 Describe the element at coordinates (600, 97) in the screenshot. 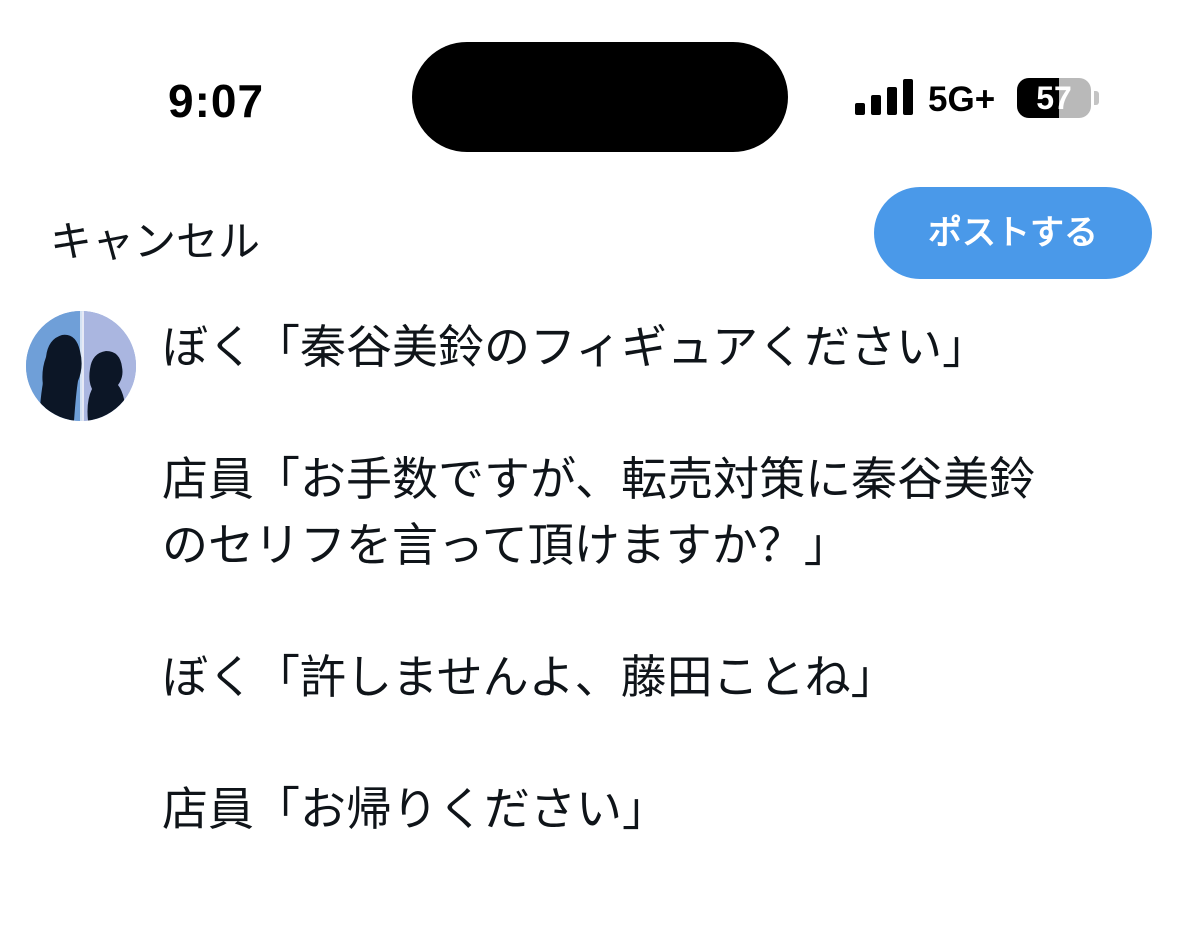

I see `dynamic-island` at that location.